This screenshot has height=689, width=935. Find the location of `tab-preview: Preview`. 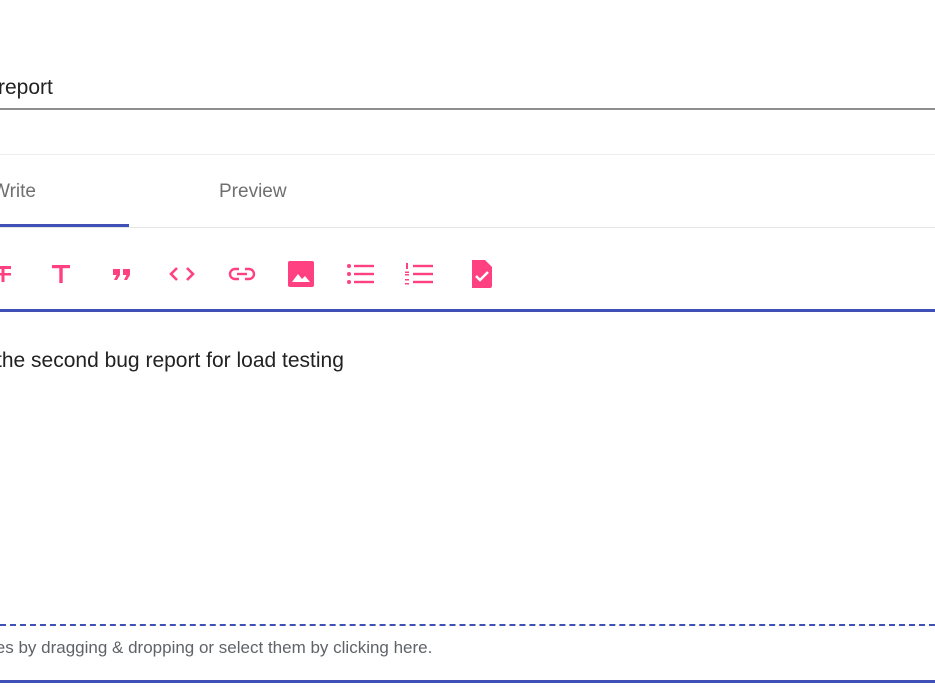

tab-preview: Preview is located at coordinates (253, 191).